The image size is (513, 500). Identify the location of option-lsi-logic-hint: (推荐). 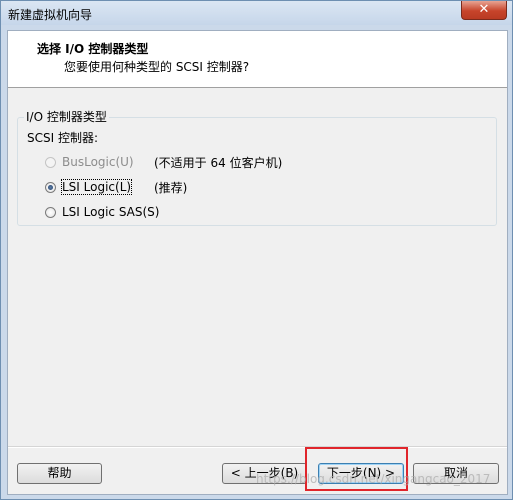
(171, 188).